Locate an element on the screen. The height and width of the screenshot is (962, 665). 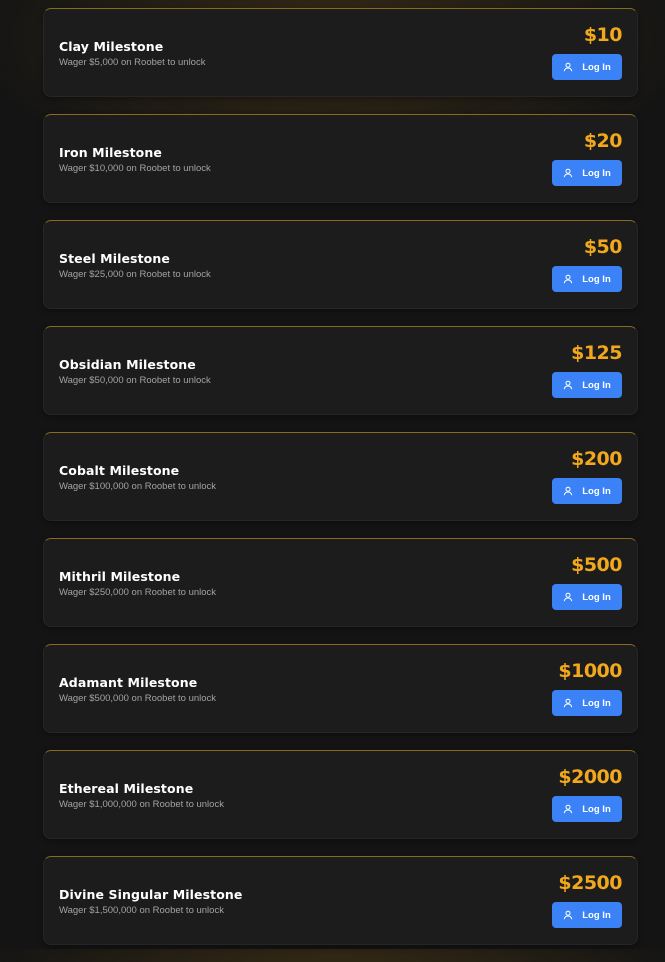
milestone-requirement: Wager $500,000 on Roobet to unlock is located at coordinates (138, 698).